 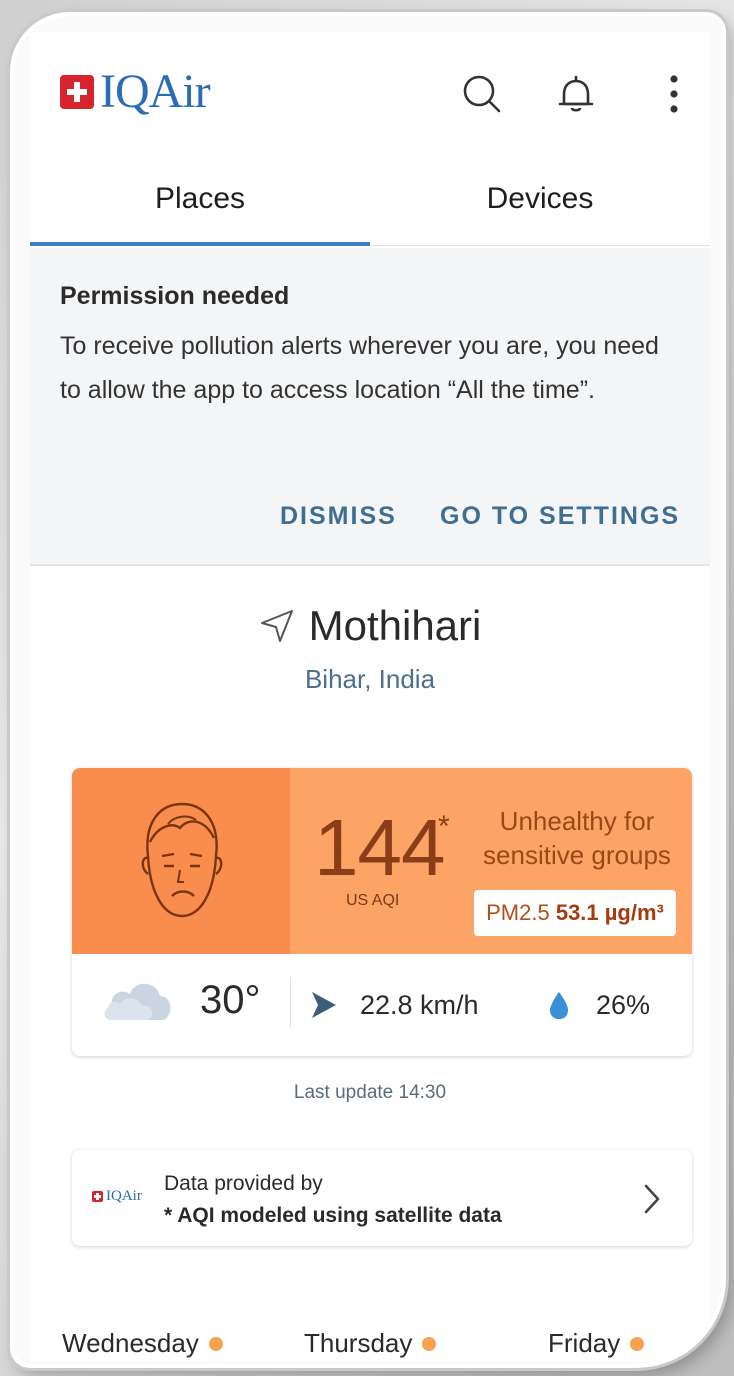 What do you see at coordinates (652, 1199) in the screenshot?
I see `chevron-right-icon` at bounding box center [652, 1199].